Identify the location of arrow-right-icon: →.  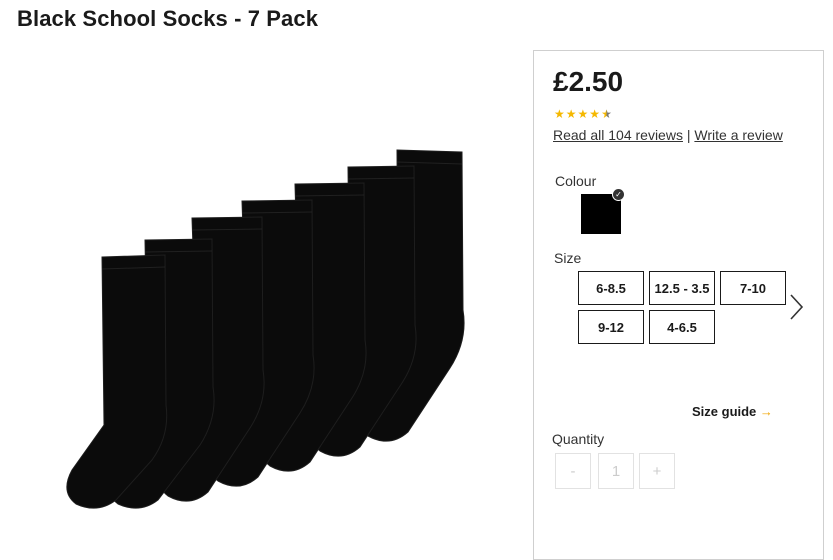
(766, 411).